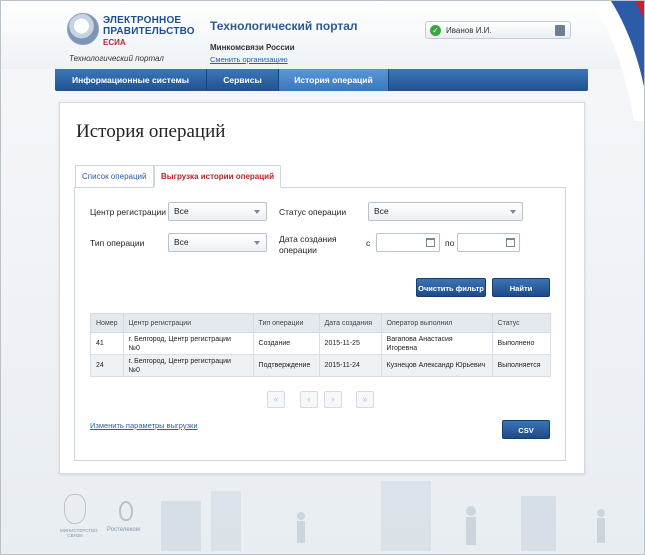  Describe the element at coordinates (333, 399) in the screenshot. I see `pager-next-button: ›` at that location.